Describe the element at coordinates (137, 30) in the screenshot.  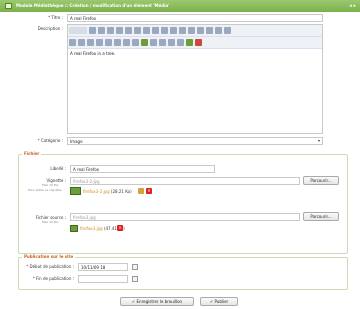
I see `paste-text-icon` at that location.